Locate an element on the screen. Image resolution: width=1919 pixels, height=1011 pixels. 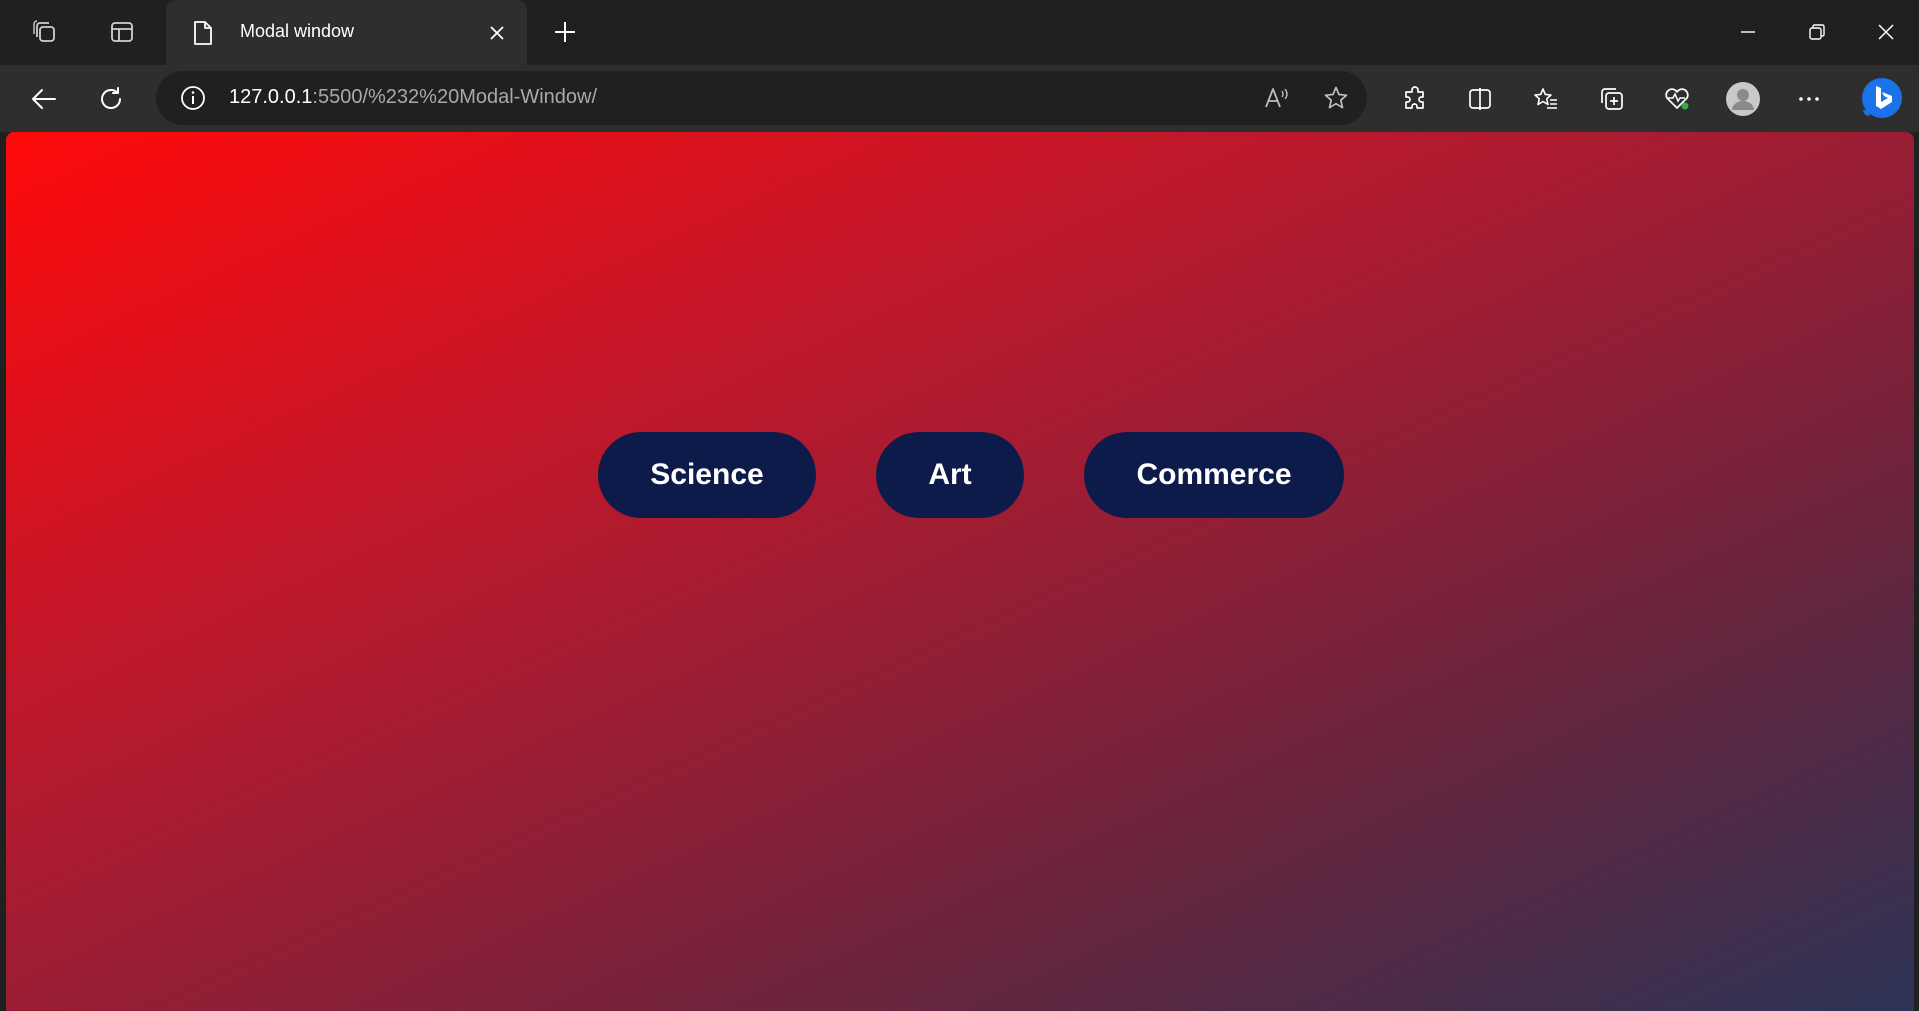
subject-button-row: Science Art Commerce is located at coordinates (960, 475).